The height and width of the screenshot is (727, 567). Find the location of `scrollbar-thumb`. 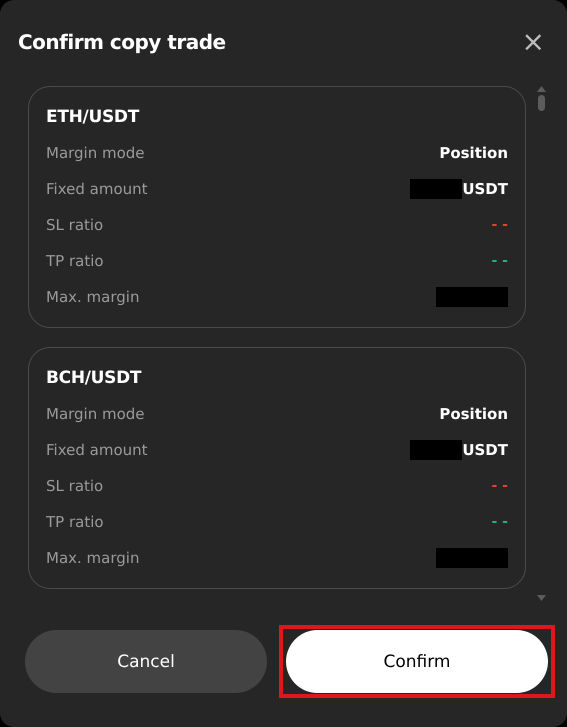

scrollbar-thumb is located at coordinates (541, 103).